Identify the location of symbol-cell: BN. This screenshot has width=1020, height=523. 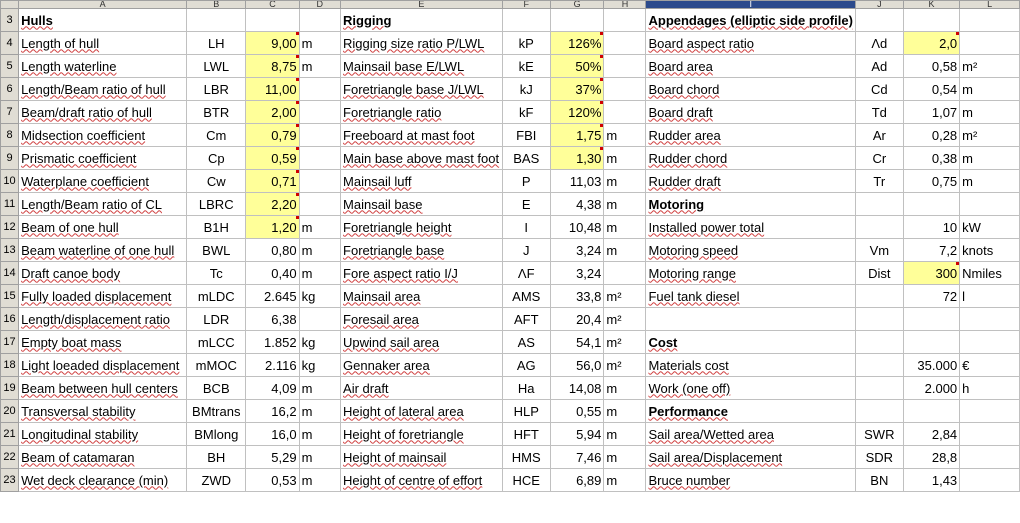
(879, 480).